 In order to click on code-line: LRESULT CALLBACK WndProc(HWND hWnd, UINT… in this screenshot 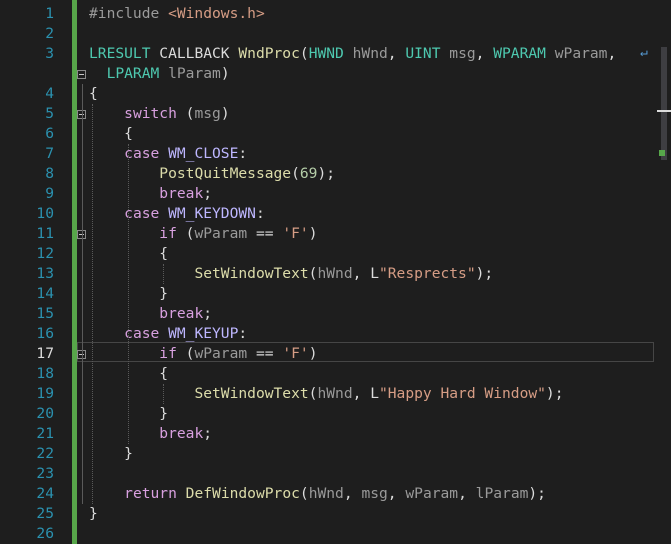, I will do `click(352, 54)`.